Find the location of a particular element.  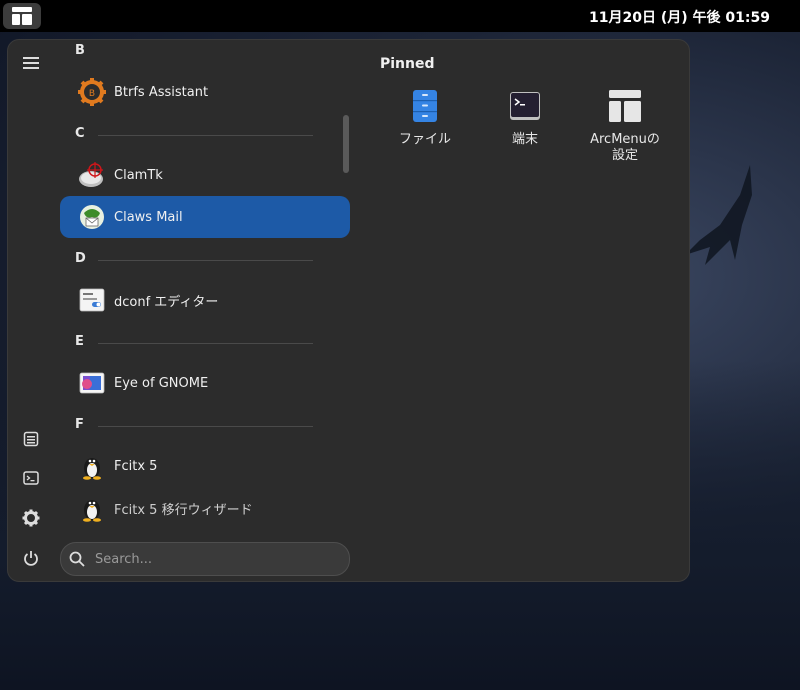

app-item-eye-of-gnome: Eye of GNOME is located at coordinates (205, 383).